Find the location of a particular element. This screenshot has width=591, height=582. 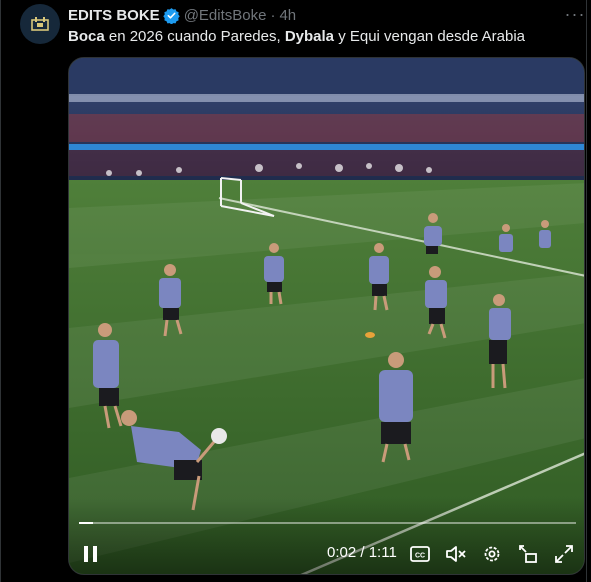

author-name: EDITS BOKE is located at coordinates (114, 15).